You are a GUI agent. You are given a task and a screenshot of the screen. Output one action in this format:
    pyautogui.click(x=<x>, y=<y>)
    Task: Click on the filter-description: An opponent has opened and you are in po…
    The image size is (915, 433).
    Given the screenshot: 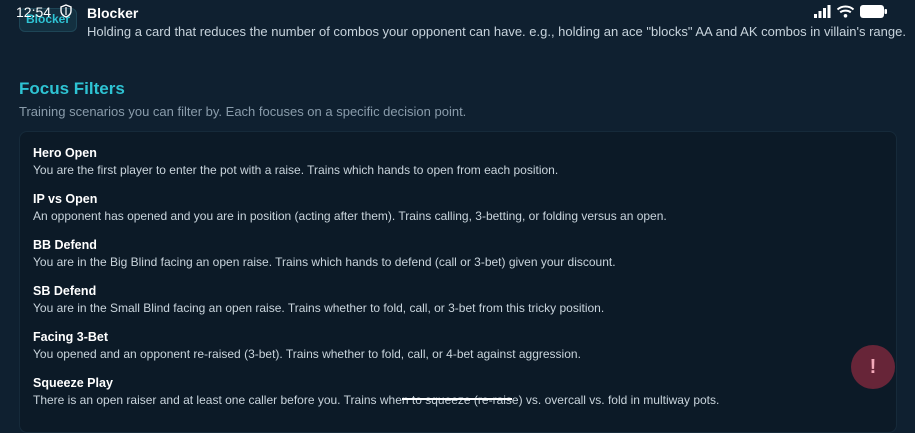 What is the action you would take?
    pyautogui.click(x=350, y=216)
    